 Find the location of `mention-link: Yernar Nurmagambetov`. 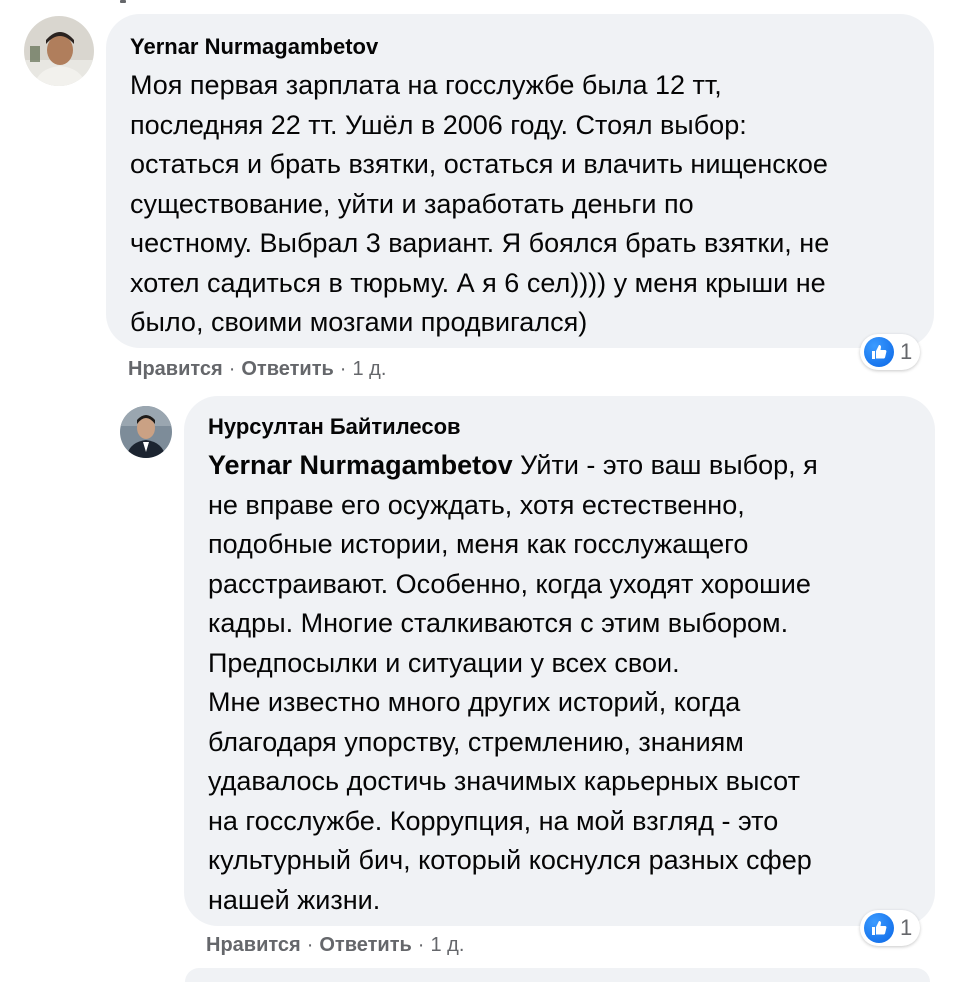

mention-link: Yernar Nurmagambetov is located at coordinates (360, 465).